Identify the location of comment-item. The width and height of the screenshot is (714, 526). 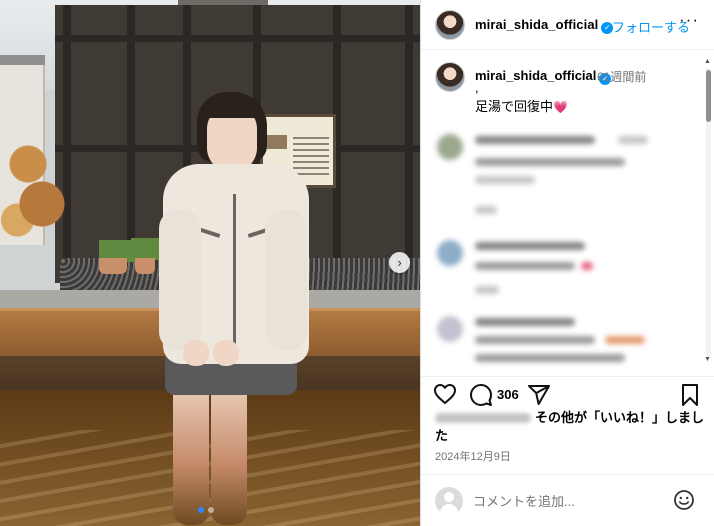
(563, 173).